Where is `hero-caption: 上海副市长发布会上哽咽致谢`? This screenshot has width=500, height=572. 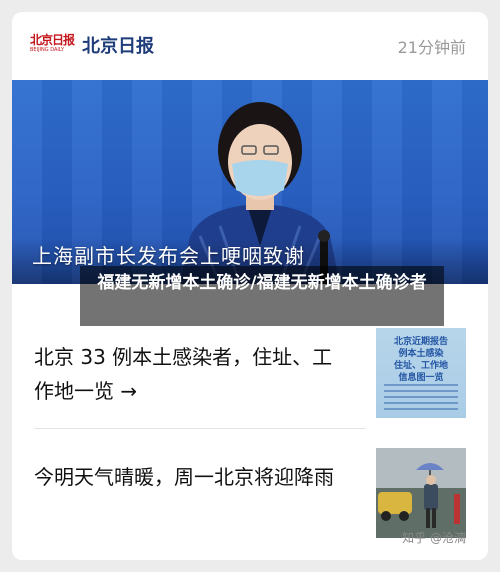 hero-caption: 上海副市长发布会上哽咽致谢 is located at coordinates (168, 256).